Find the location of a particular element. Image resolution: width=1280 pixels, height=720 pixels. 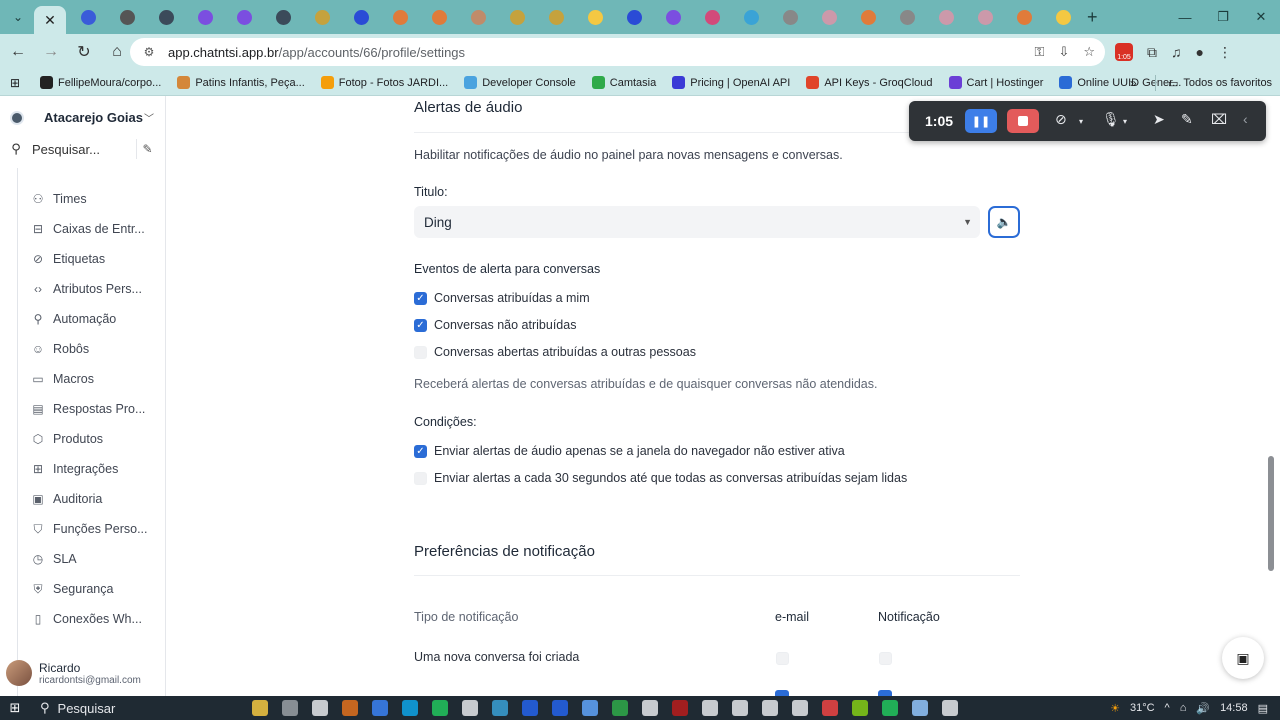

extensions-icon: ⧉ is located at coordinates (1152, 52).